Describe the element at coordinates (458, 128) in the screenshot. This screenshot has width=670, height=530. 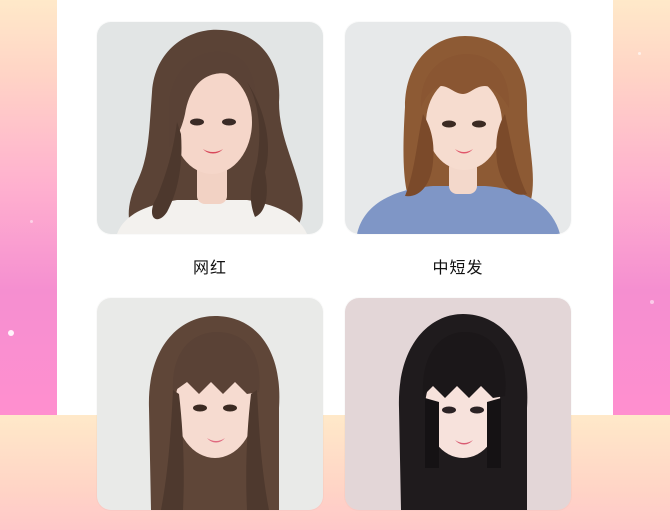
I see `hairstyle-photo-medium-short` at that location.